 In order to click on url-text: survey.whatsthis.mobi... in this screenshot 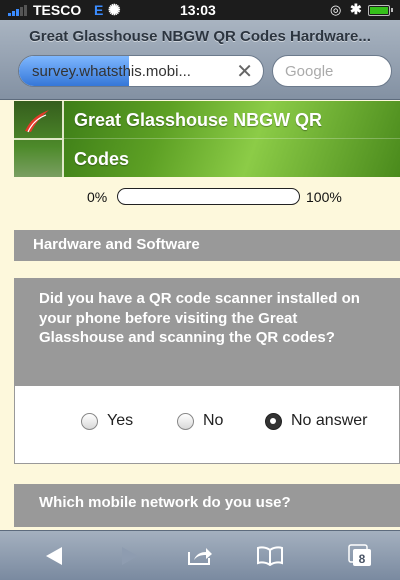, I will do `click(111, 71)`.